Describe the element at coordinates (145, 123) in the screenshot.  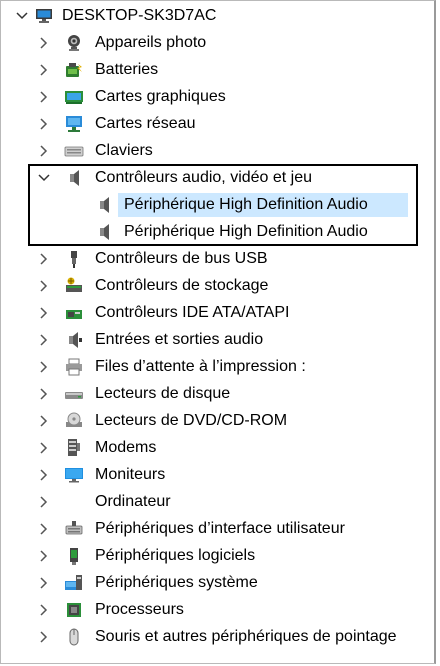
I see `category-label: Cartes réseau` at that location.